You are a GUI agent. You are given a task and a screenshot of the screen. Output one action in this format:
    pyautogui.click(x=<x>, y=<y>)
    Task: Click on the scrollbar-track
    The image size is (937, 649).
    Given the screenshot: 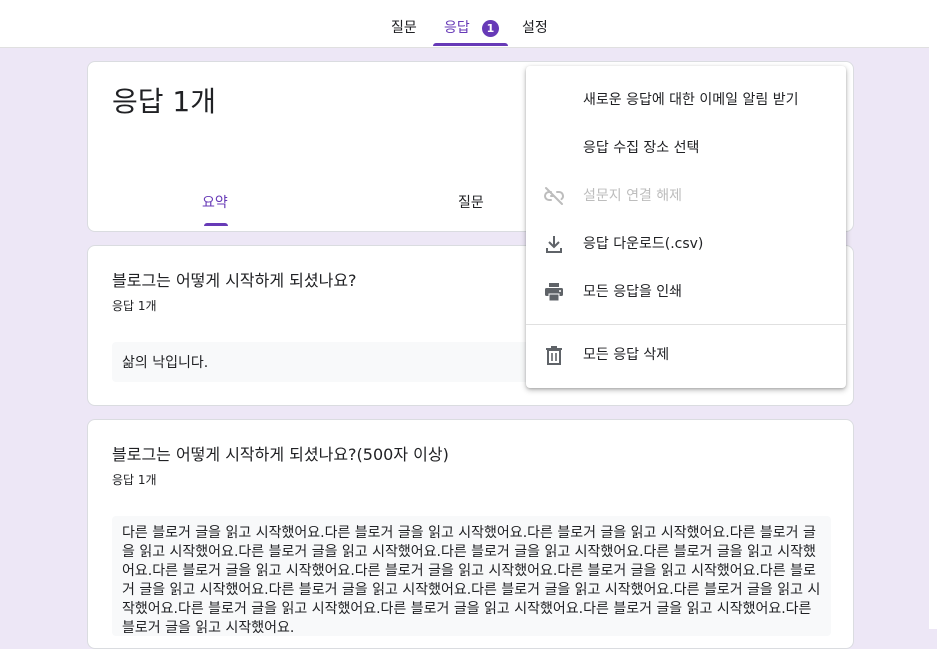 What is the action you would take?
    pyautogui.click(x=933, y=314)
    